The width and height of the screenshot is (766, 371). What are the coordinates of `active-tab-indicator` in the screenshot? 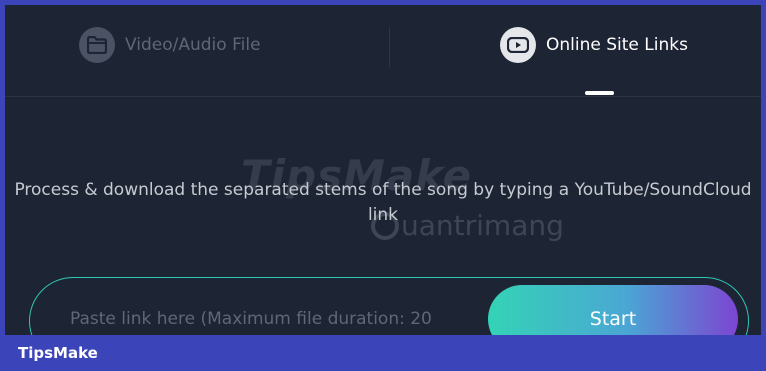 It's located at (599, 93).